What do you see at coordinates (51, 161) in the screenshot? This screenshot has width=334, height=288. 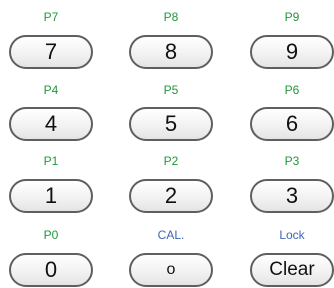 I see `preset-label-p1: P1` at bounding box center [51, 161].